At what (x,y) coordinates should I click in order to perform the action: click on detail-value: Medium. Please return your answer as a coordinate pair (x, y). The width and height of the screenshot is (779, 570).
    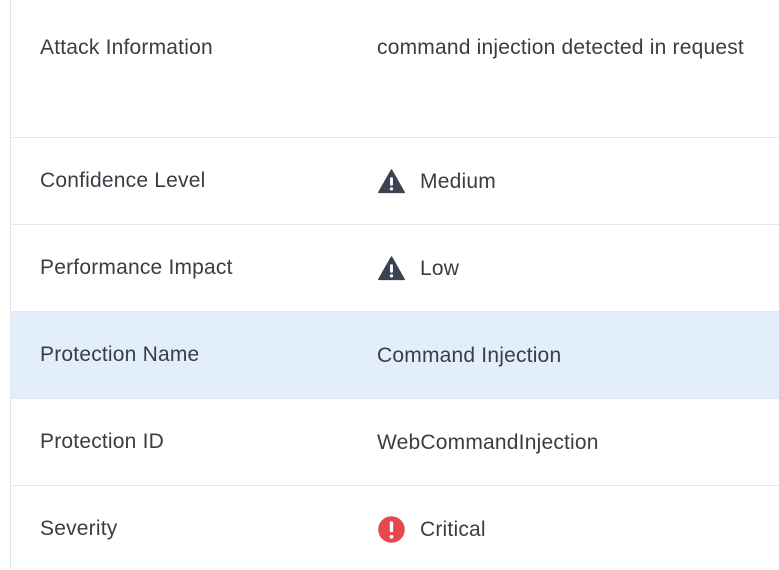
    Looking at the image, I should click on (458, 181).